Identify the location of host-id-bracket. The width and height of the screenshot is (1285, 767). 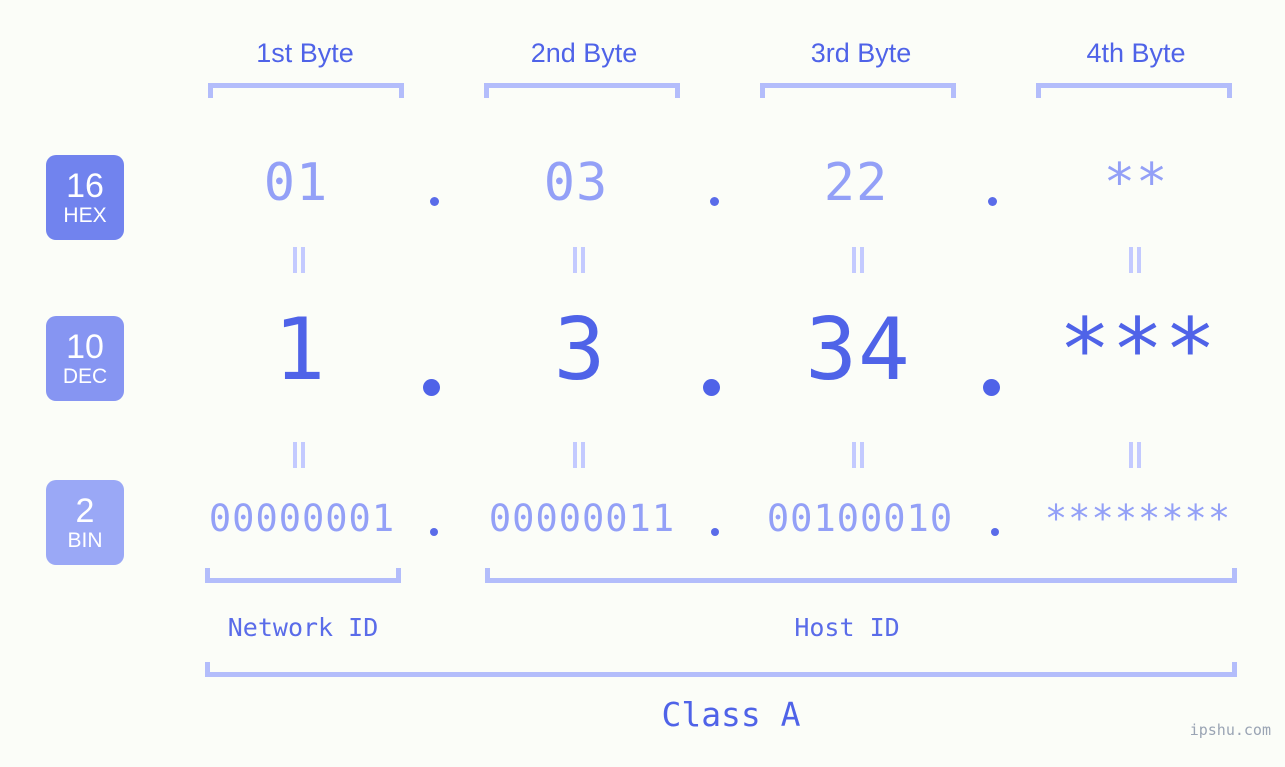
(861, 575).